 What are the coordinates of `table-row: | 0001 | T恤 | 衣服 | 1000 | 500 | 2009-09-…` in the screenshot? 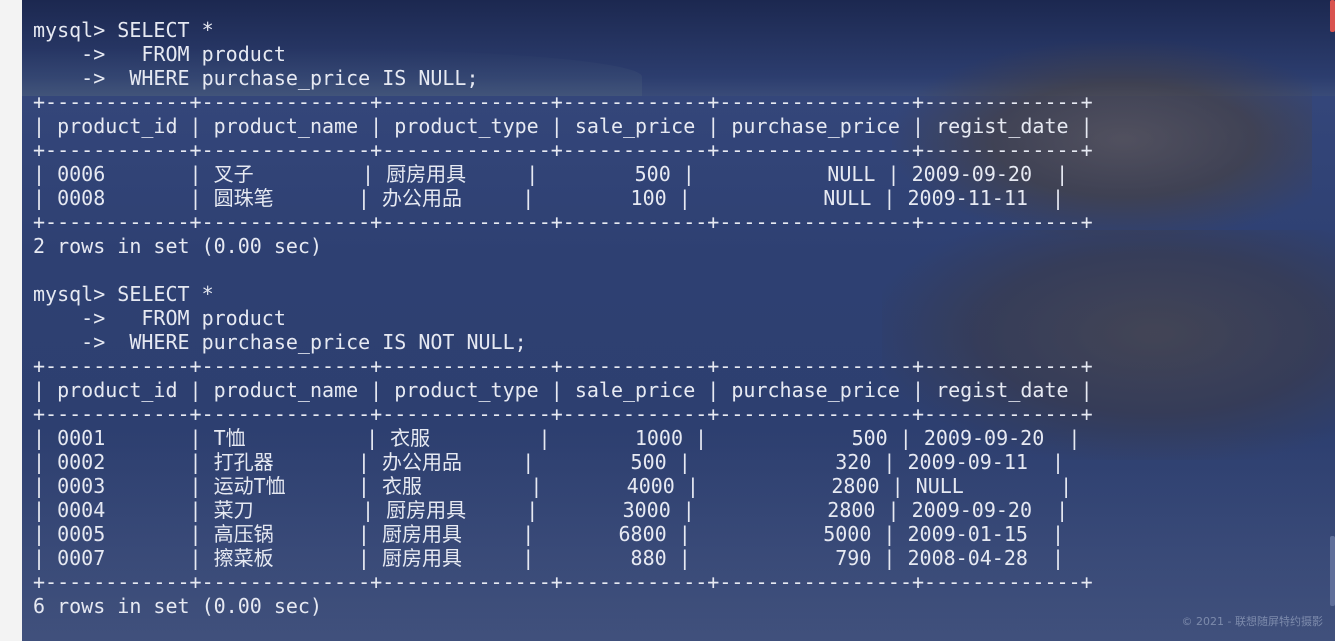 It's located at (557, 438).